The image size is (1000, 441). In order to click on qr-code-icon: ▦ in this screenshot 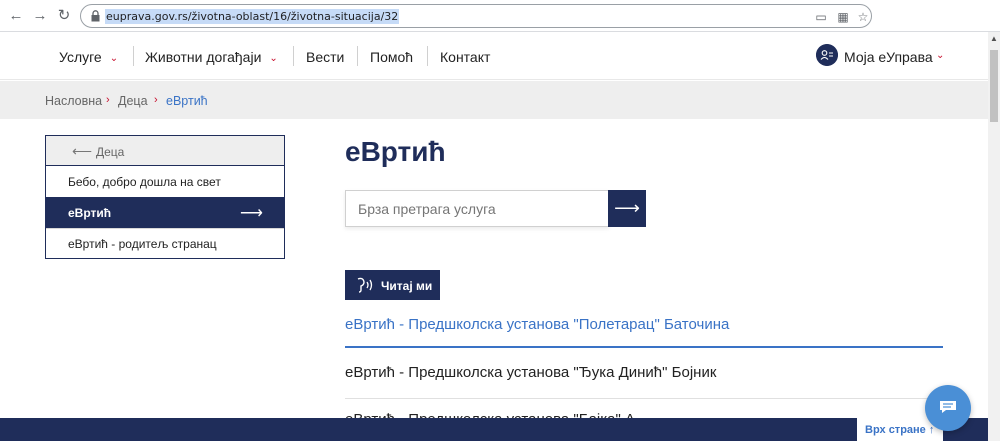, I will do `click(843, 17)`.